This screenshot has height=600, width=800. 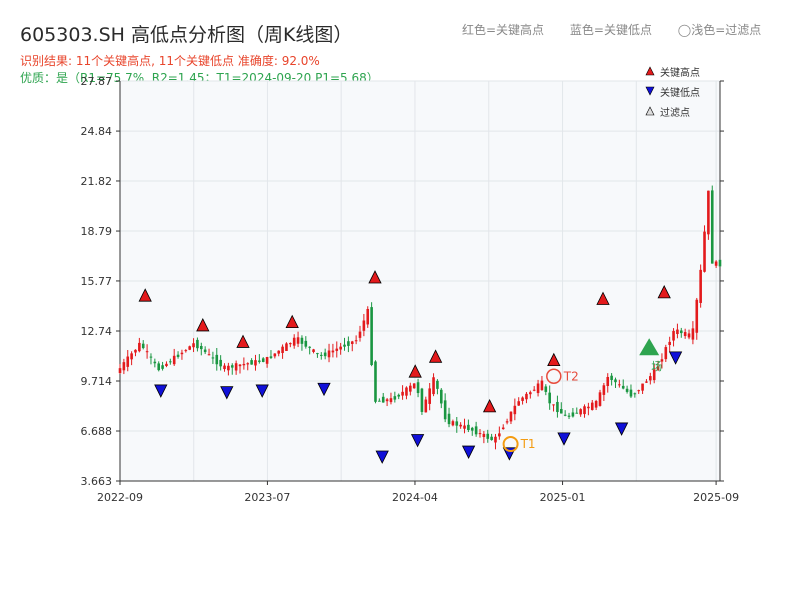 I want to click on green-signal-label: 场, so click(x=656, y=366).